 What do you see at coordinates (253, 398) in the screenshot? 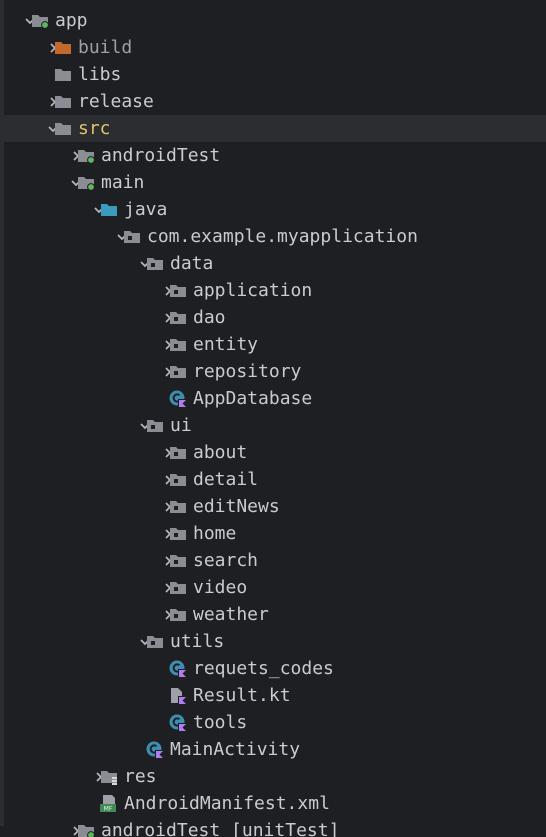
I see `tree-node-label: AppDatabase` at bounding box center [253, 398].